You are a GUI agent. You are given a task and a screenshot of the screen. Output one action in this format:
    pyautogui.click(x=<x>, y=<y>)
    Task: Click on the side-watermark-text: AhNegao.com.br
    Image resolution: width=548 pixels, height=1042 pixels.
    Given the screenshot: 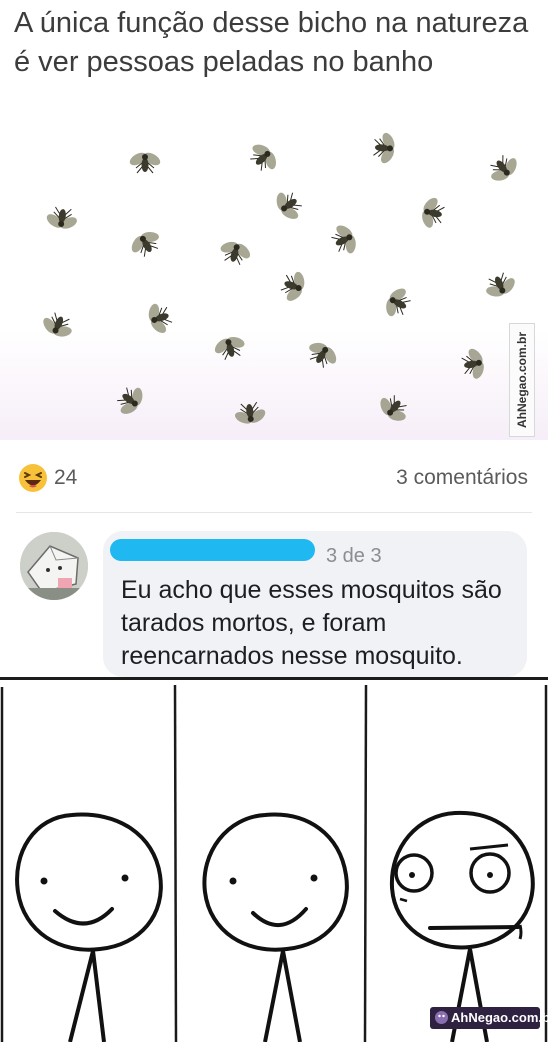 What is the action you would take?
    pyautogui.click(x=522, y=380)
    